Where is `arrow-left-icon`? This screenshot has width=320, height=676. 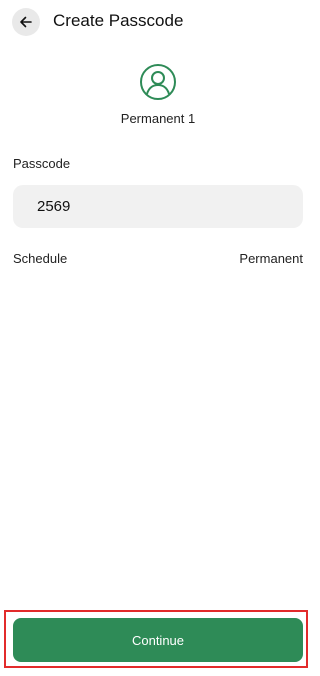
arrow-left-icon is located at coordinates (26, 22).